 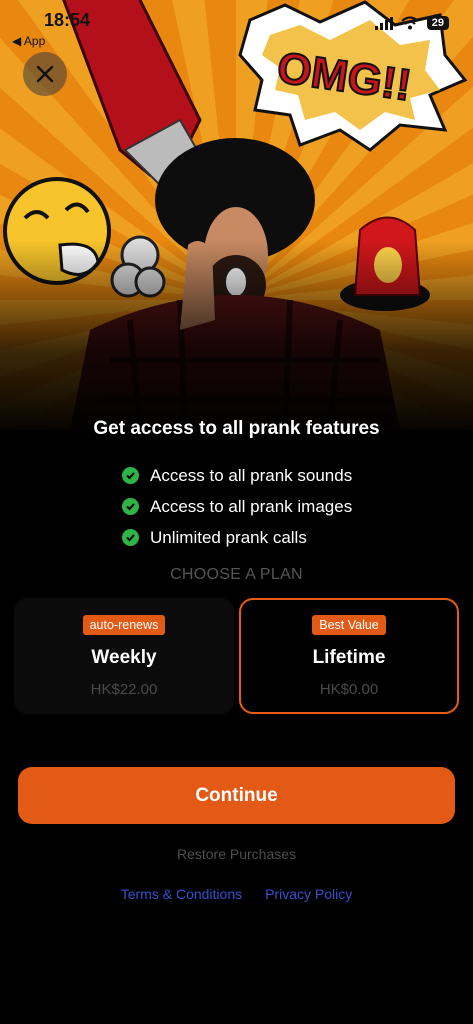 I want to click on plan-name: Weekly, so click(x=124, y=657).